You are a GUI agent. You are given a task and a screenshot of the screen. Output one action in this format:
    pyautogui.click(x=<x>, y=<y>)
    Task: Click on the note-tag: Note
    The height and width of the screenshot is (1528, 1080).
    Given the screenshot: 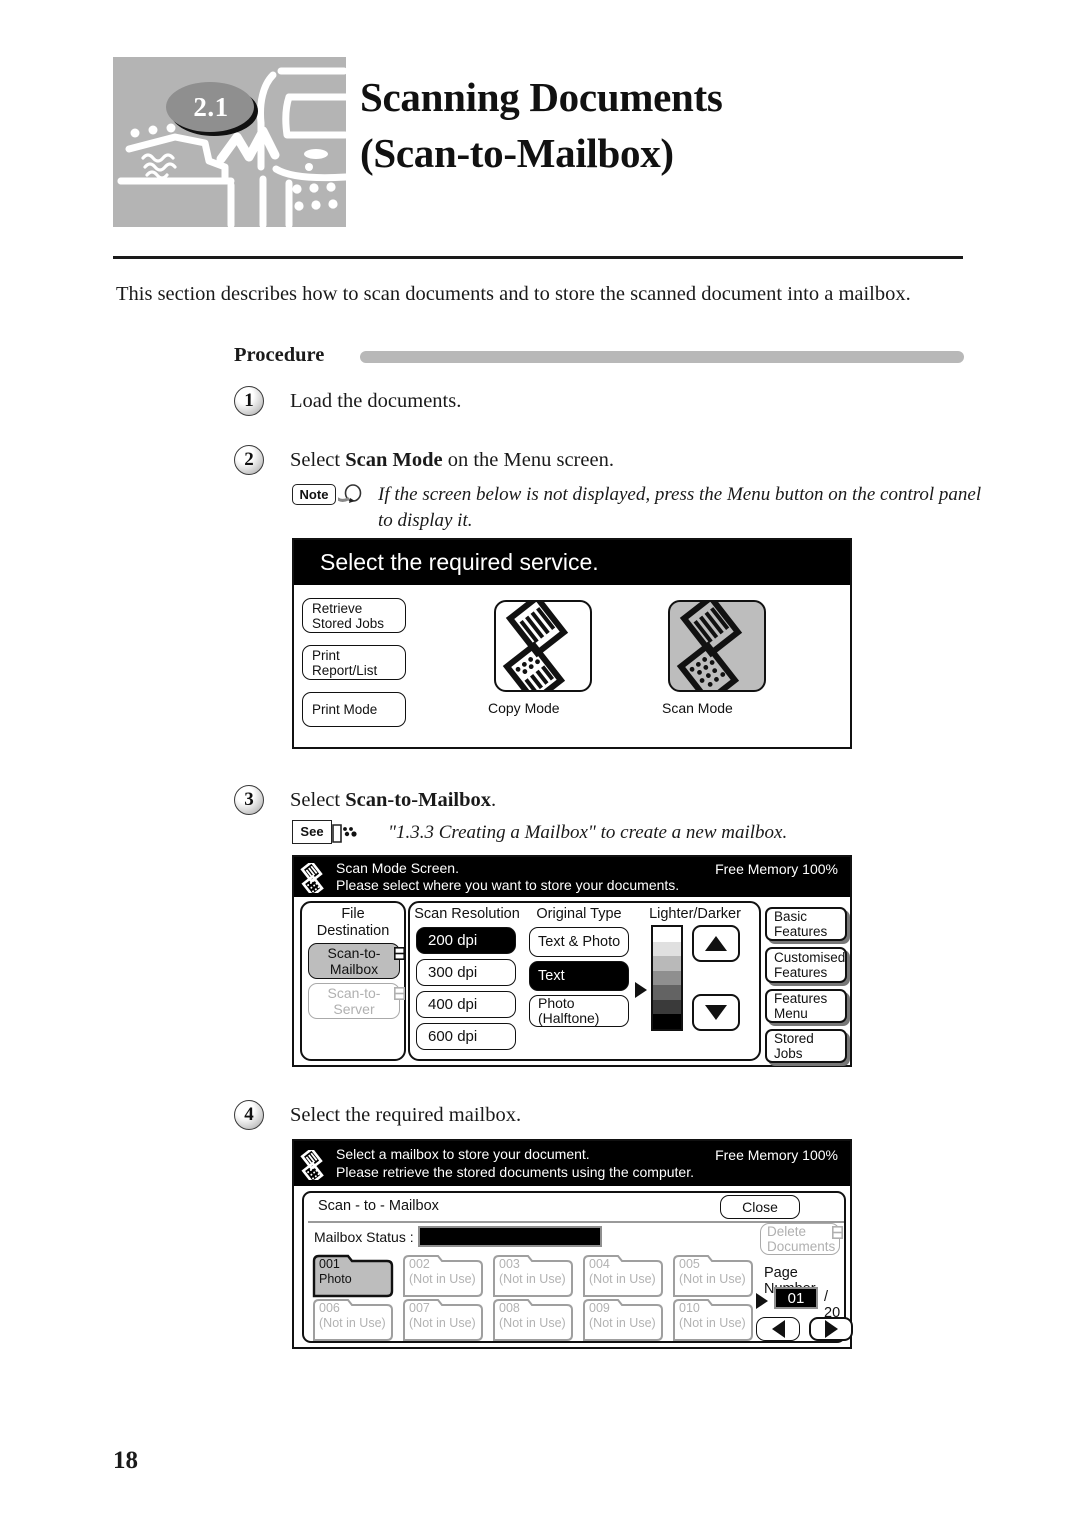 What is the action you would take?
    pyautogui.click(x=314, y=494)
    